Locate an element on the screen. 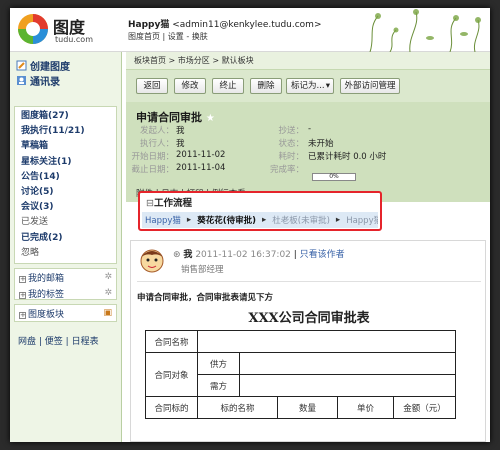  sidebar-item: 已完成(2) is located at coordinates (65, 238).